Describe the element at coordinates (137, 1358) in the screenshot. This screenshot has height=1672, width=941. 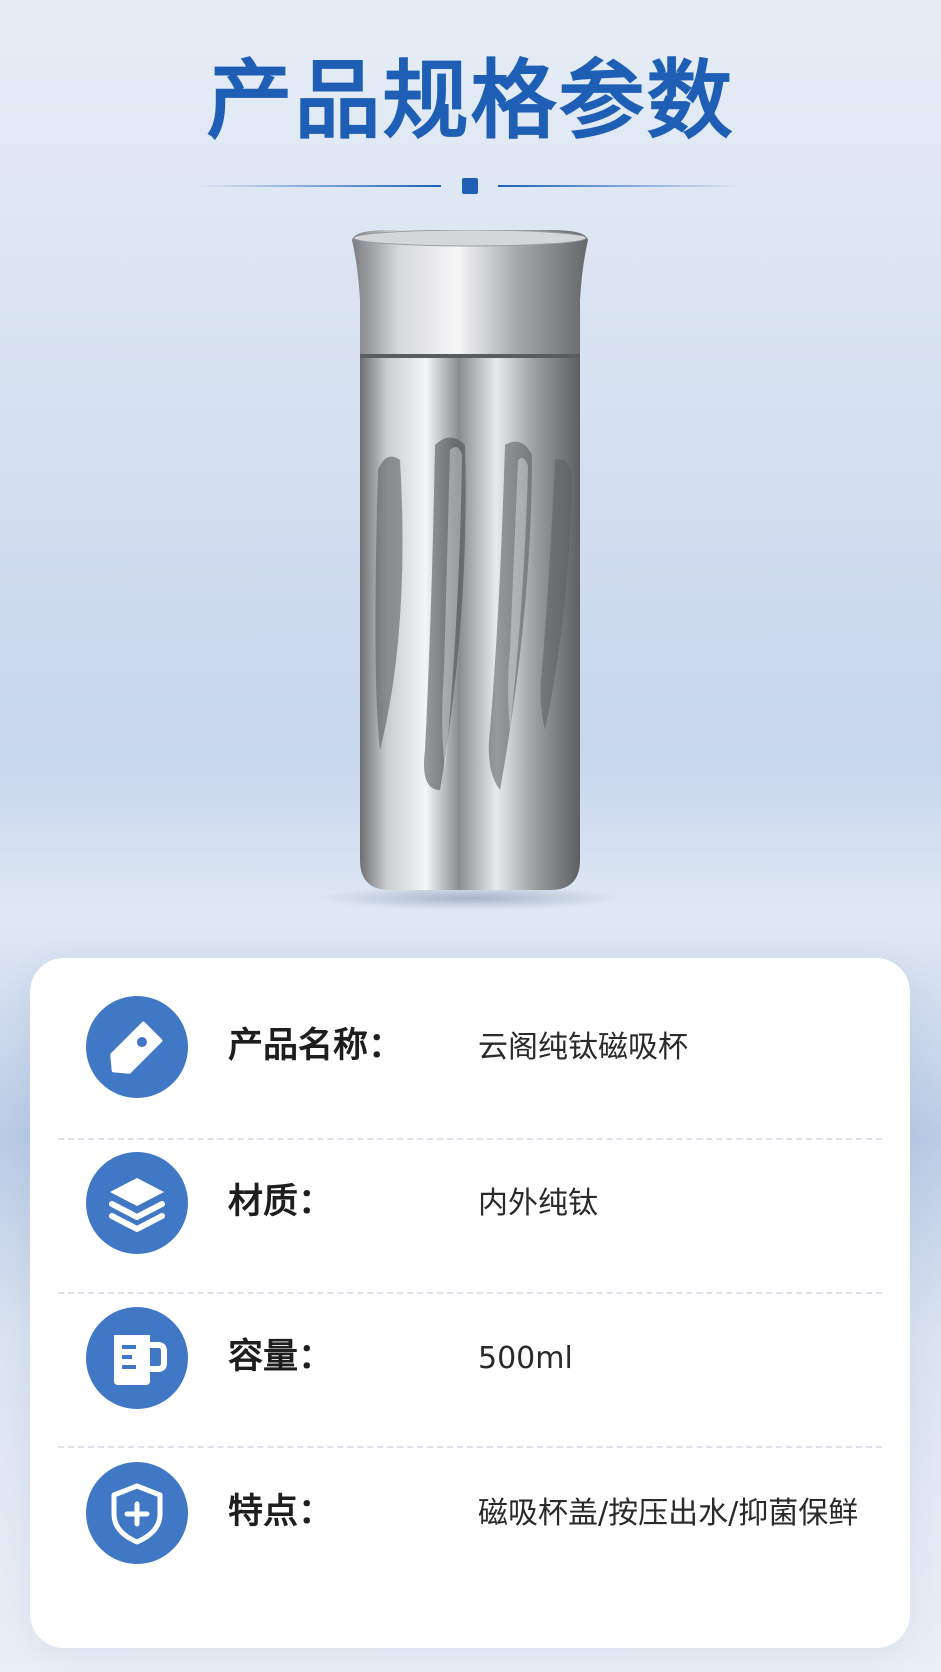
I see `measuring-cup-icon` at that location.